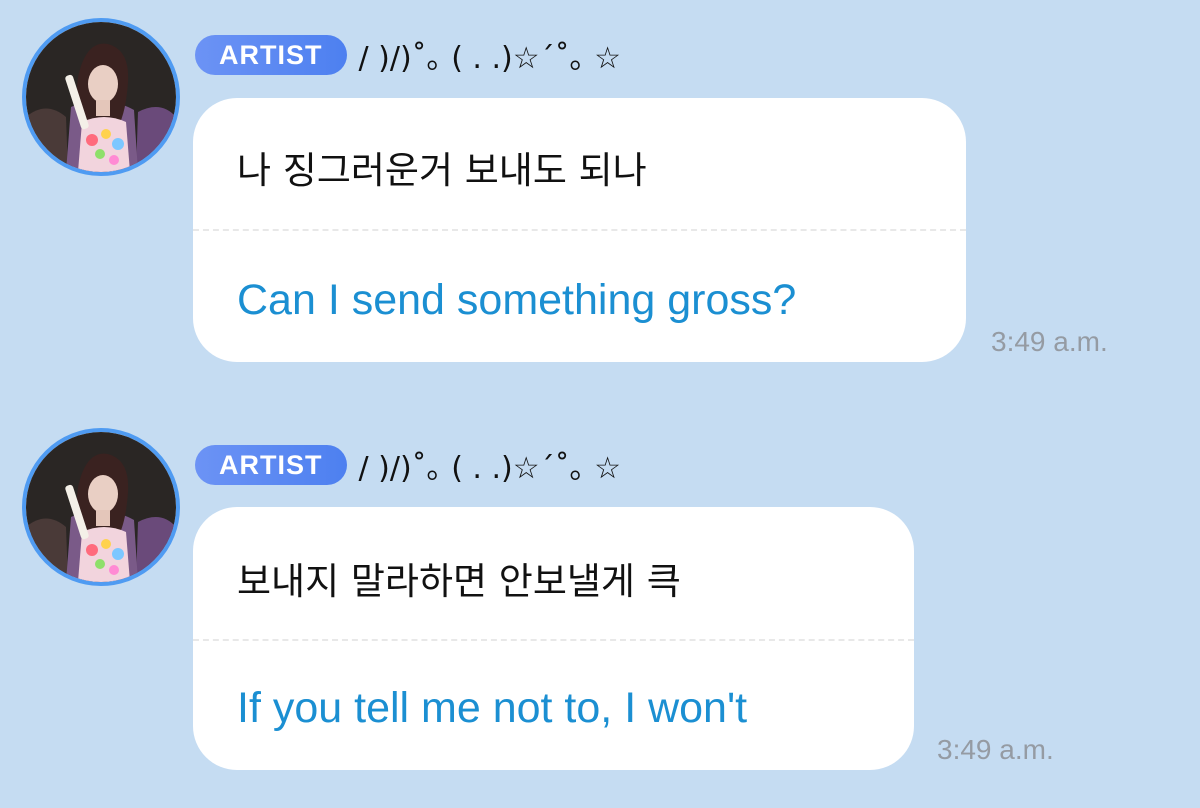 Image resolution: width=1200 pixels, height=808 pixels. Describe the element at coordinates (459, 581) in the screenshot. I see `original-text: 보내지 말라하면 안보낼게 큭` at that location.